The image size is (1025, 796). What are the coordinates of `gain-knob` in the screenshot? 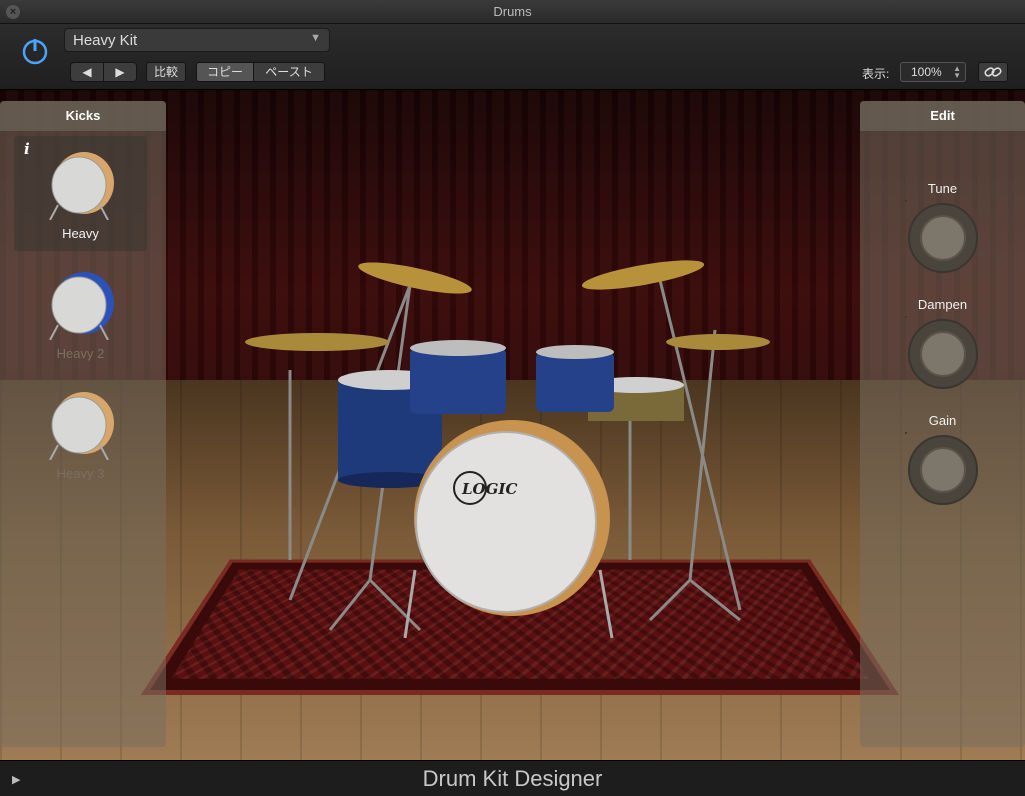 It's located at (942, 470).